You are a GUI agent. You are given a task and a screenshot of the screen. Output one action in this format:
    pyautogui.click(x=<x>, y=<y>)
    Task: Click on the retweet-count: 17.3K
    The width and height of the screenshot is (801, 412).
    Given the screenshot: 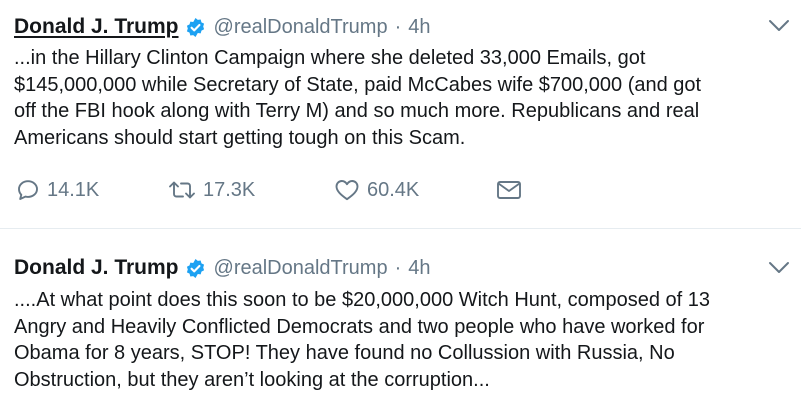 What is the action you would take?
    pyautogui.click(x=229, y=189)
    